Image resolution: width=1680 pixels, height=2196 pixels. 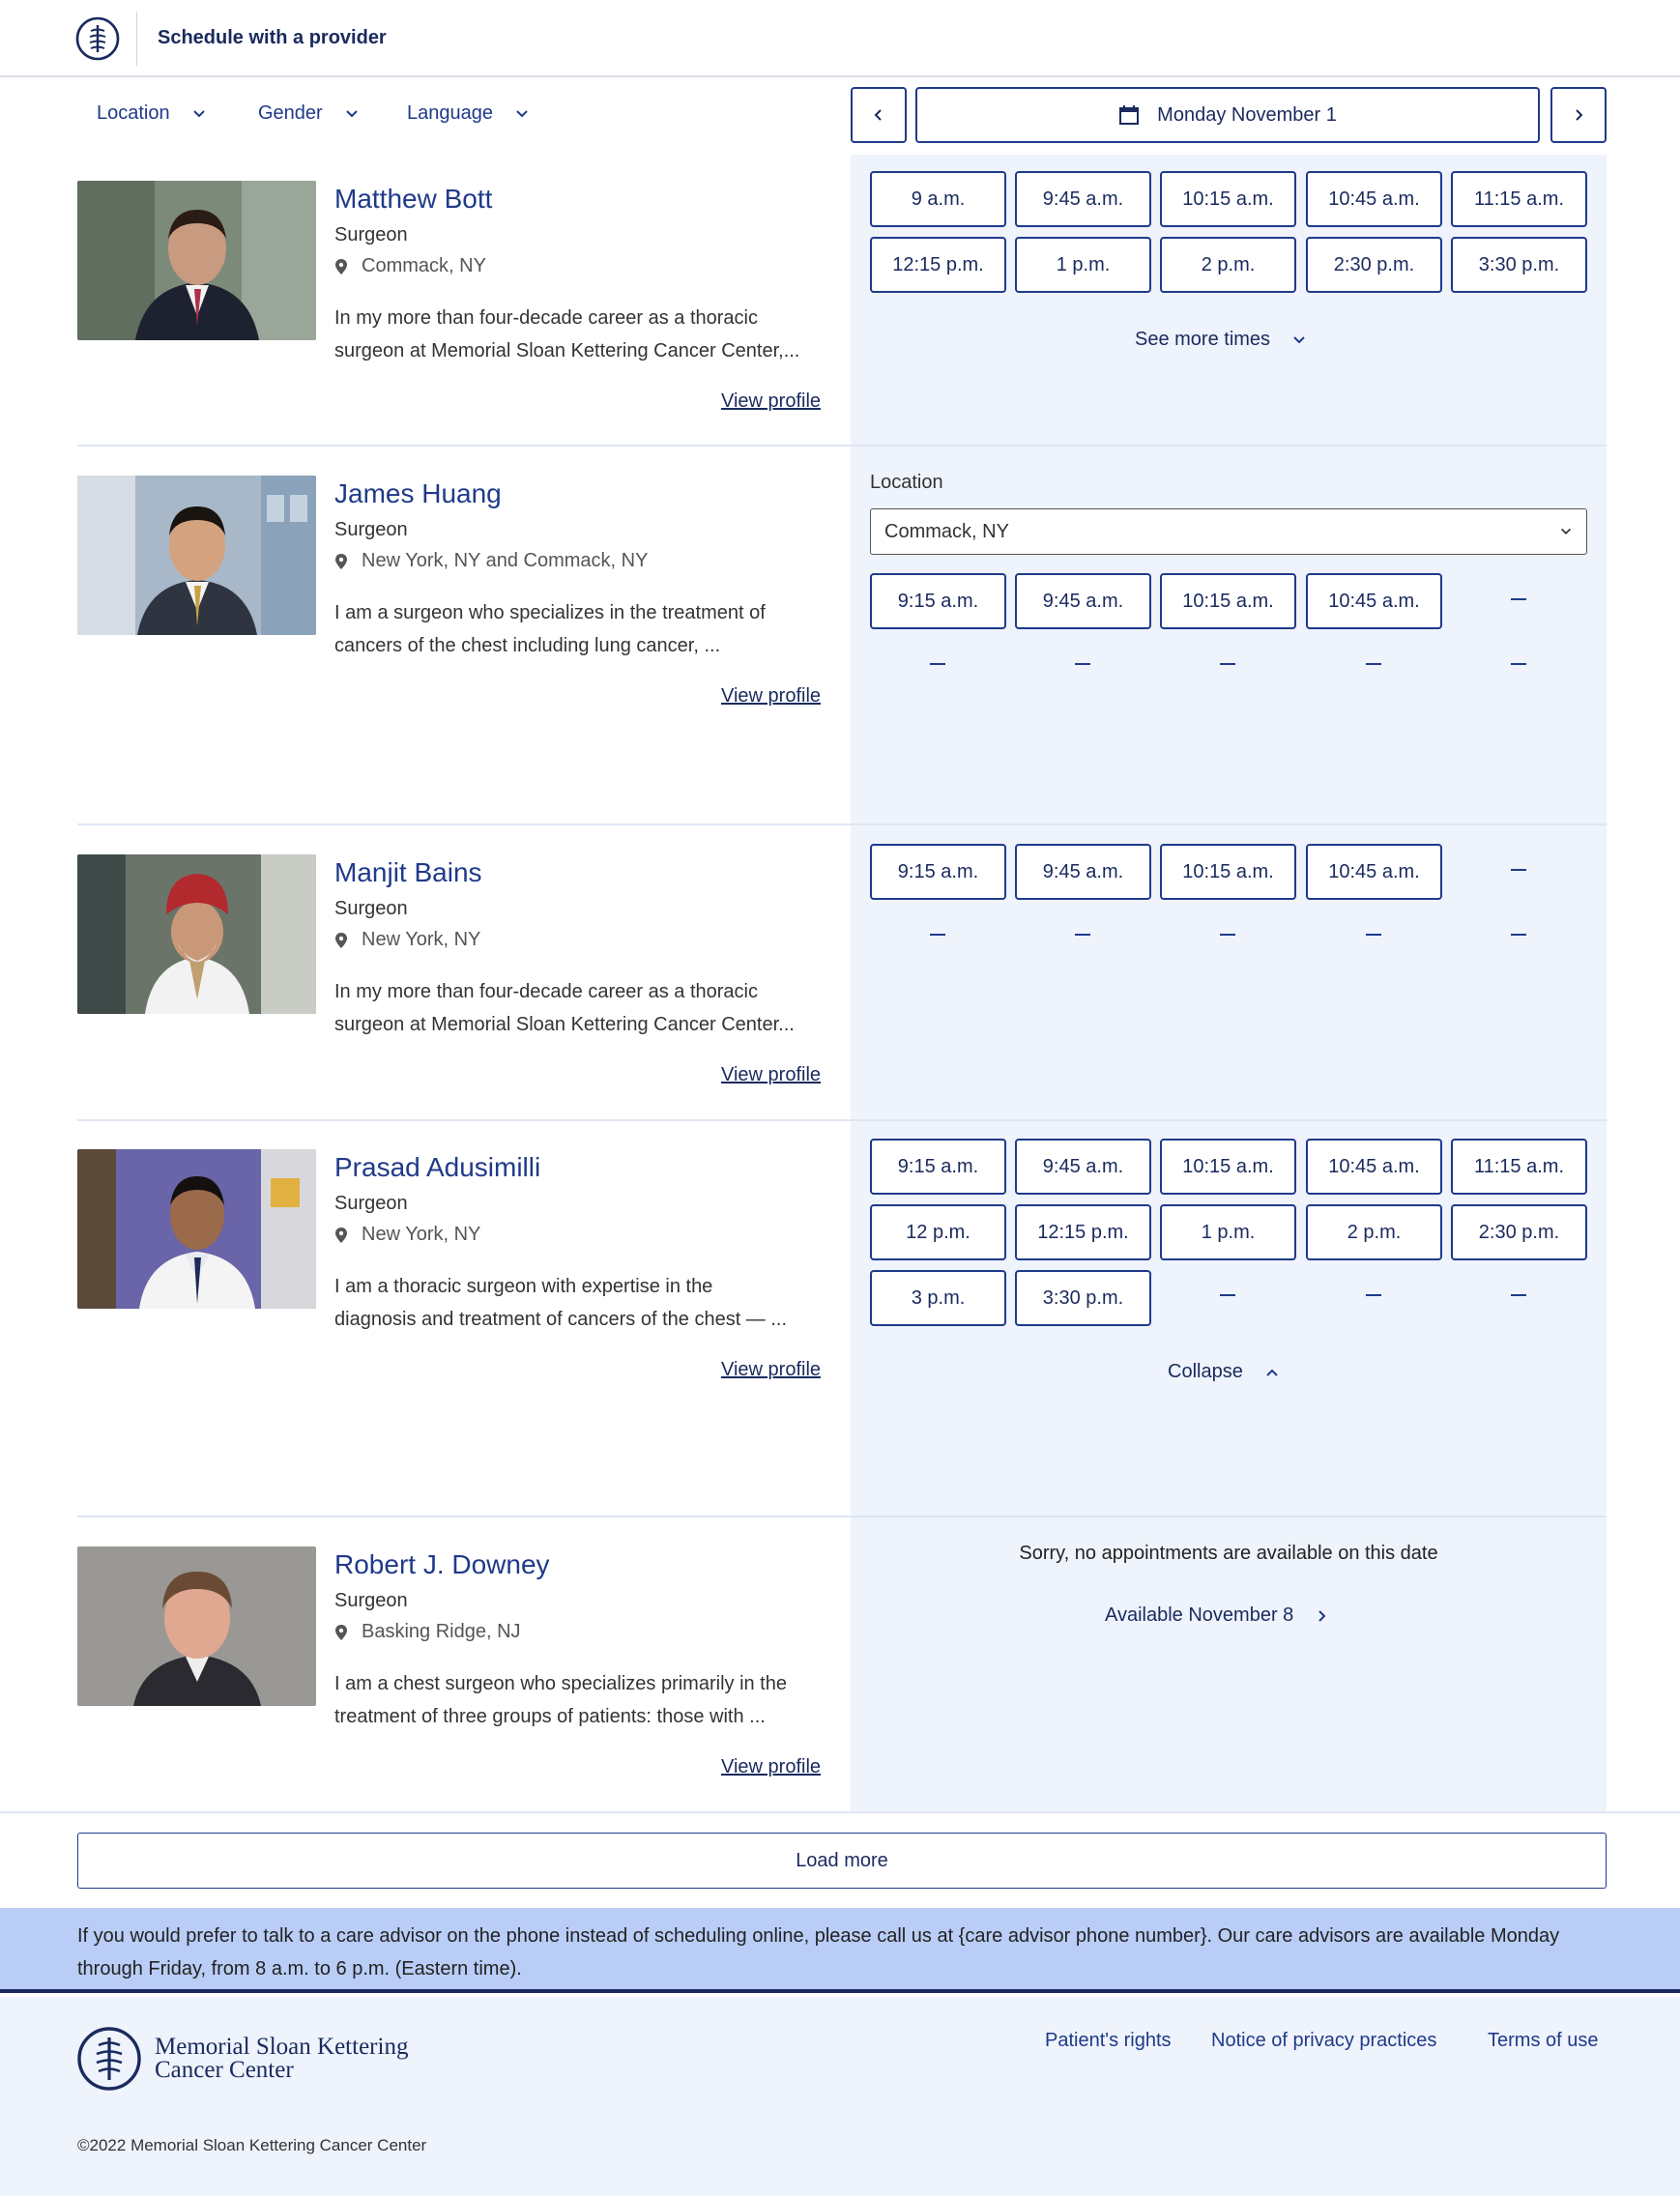 I want to click on provider-name: Manjit Bains, so click(x=408, y=872).